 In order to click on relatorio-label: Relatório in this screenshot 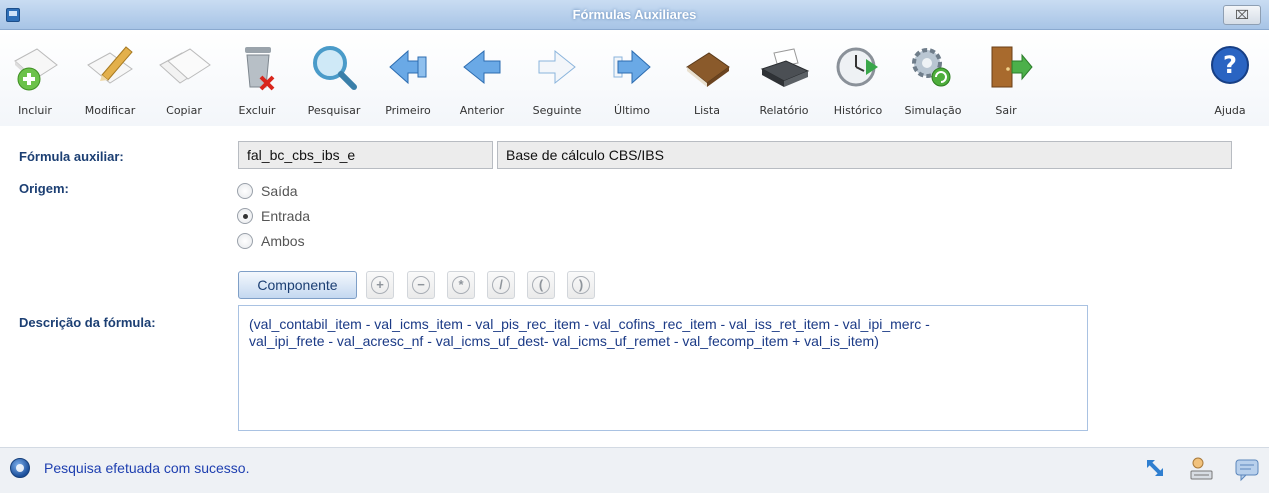, I will do `click(784, 110)`.